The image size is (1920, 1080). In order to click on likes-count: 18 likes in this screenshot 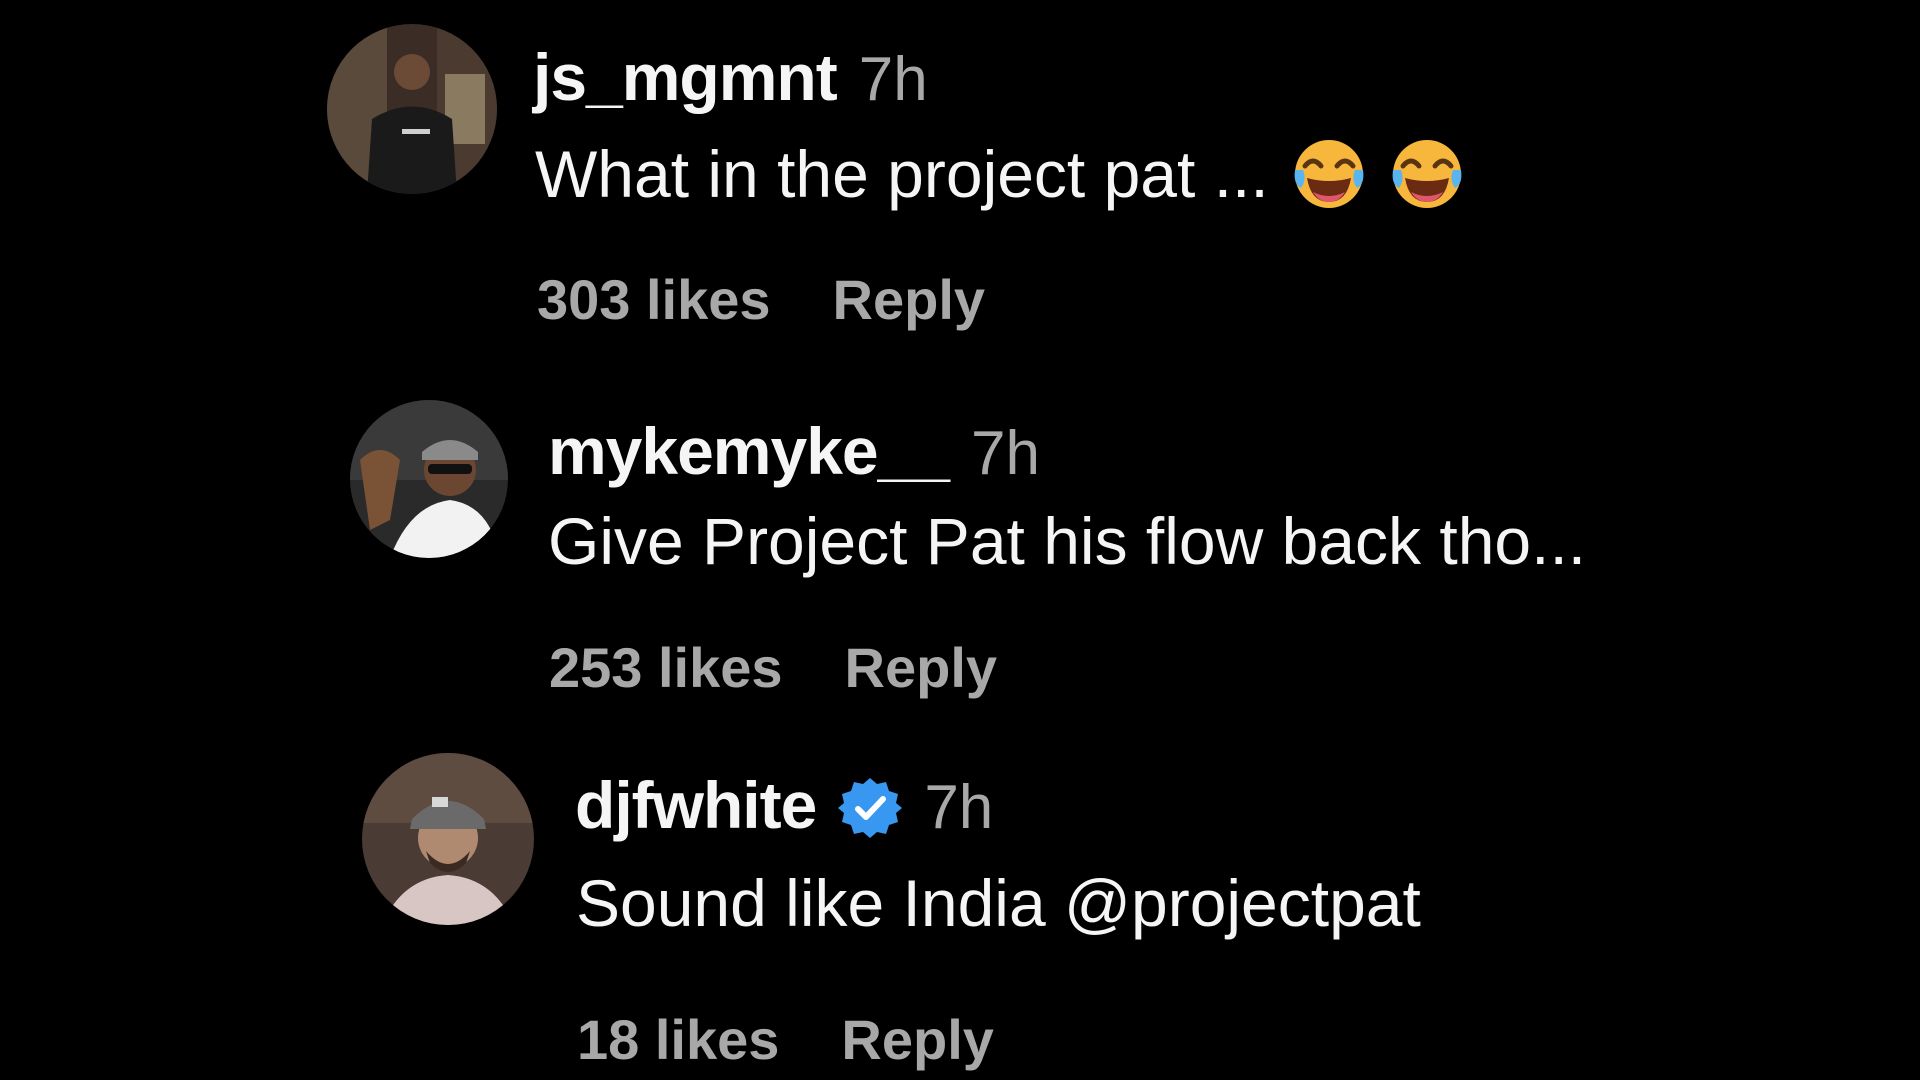, I will do `click(678, 1040)`.